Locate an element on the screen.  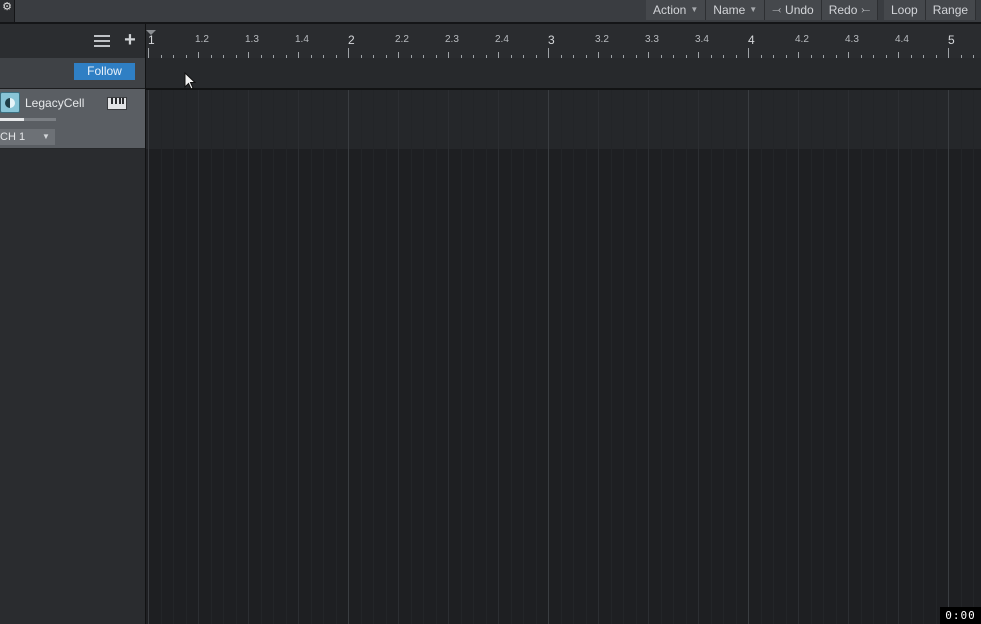
track-name: LegacyCell is located at coordinates (54, 103).